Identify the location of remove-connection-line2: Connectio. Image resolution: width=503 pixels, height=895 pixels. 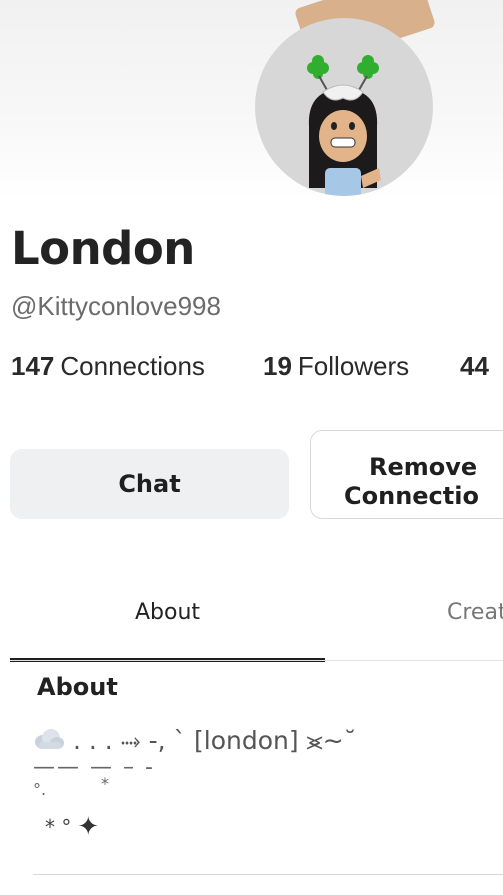
(411, 496).